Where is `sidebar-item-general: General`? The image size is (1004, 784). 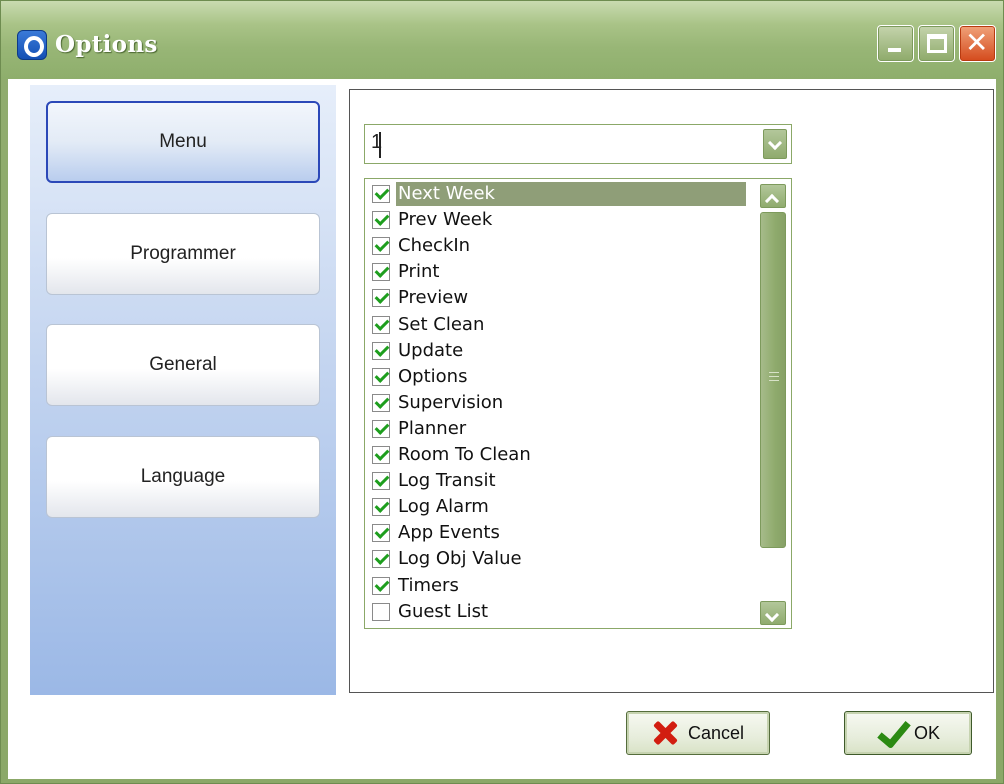
sidebar-item-general: General is located at coordinates (183, 365).